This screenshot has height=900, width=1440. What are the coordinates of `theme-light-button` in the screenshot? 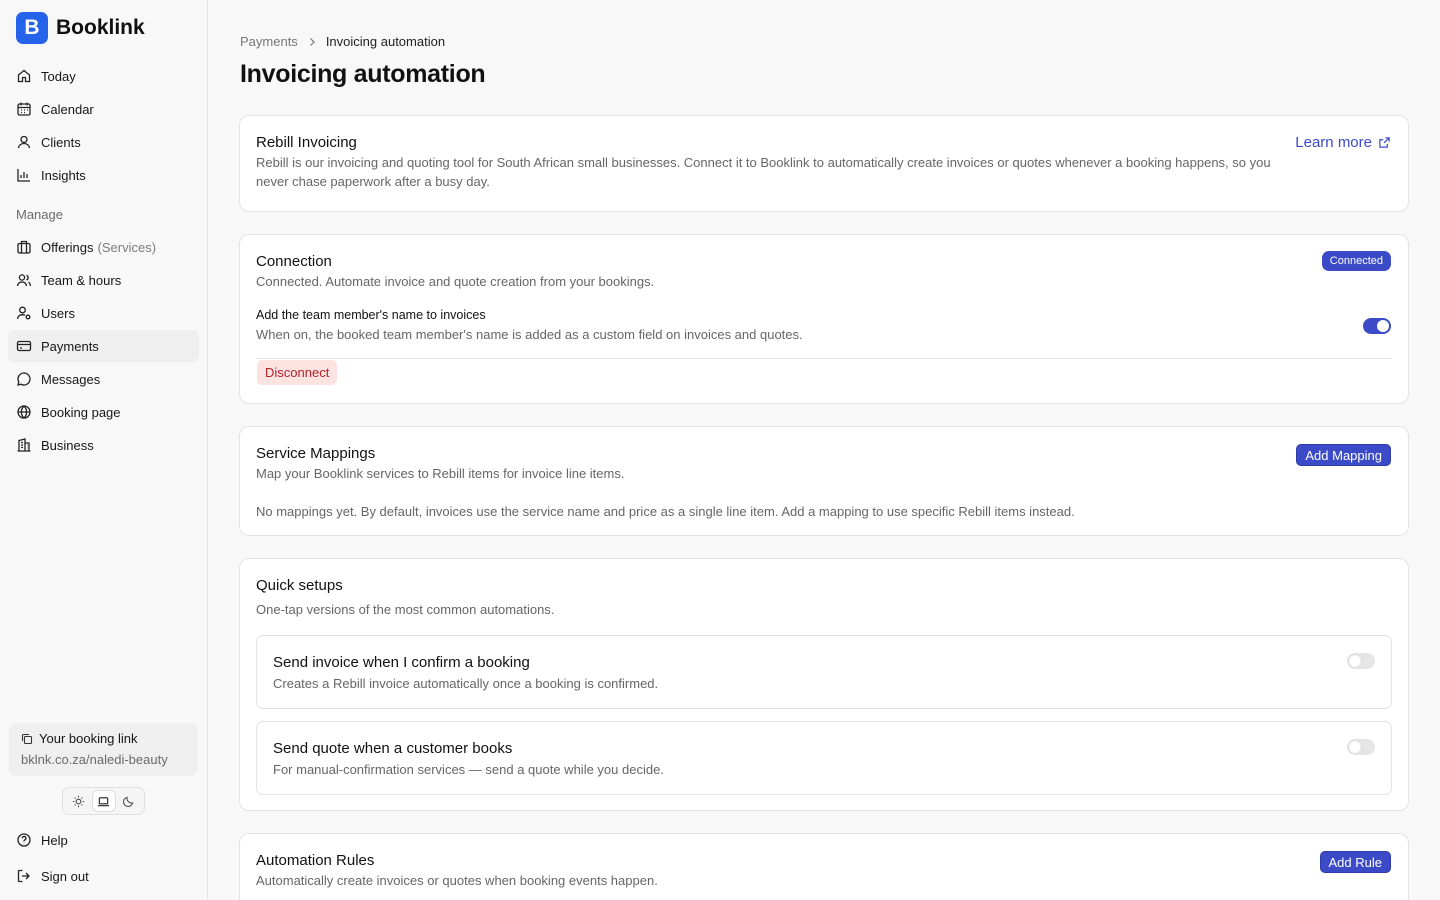 It's located at (79, 801).